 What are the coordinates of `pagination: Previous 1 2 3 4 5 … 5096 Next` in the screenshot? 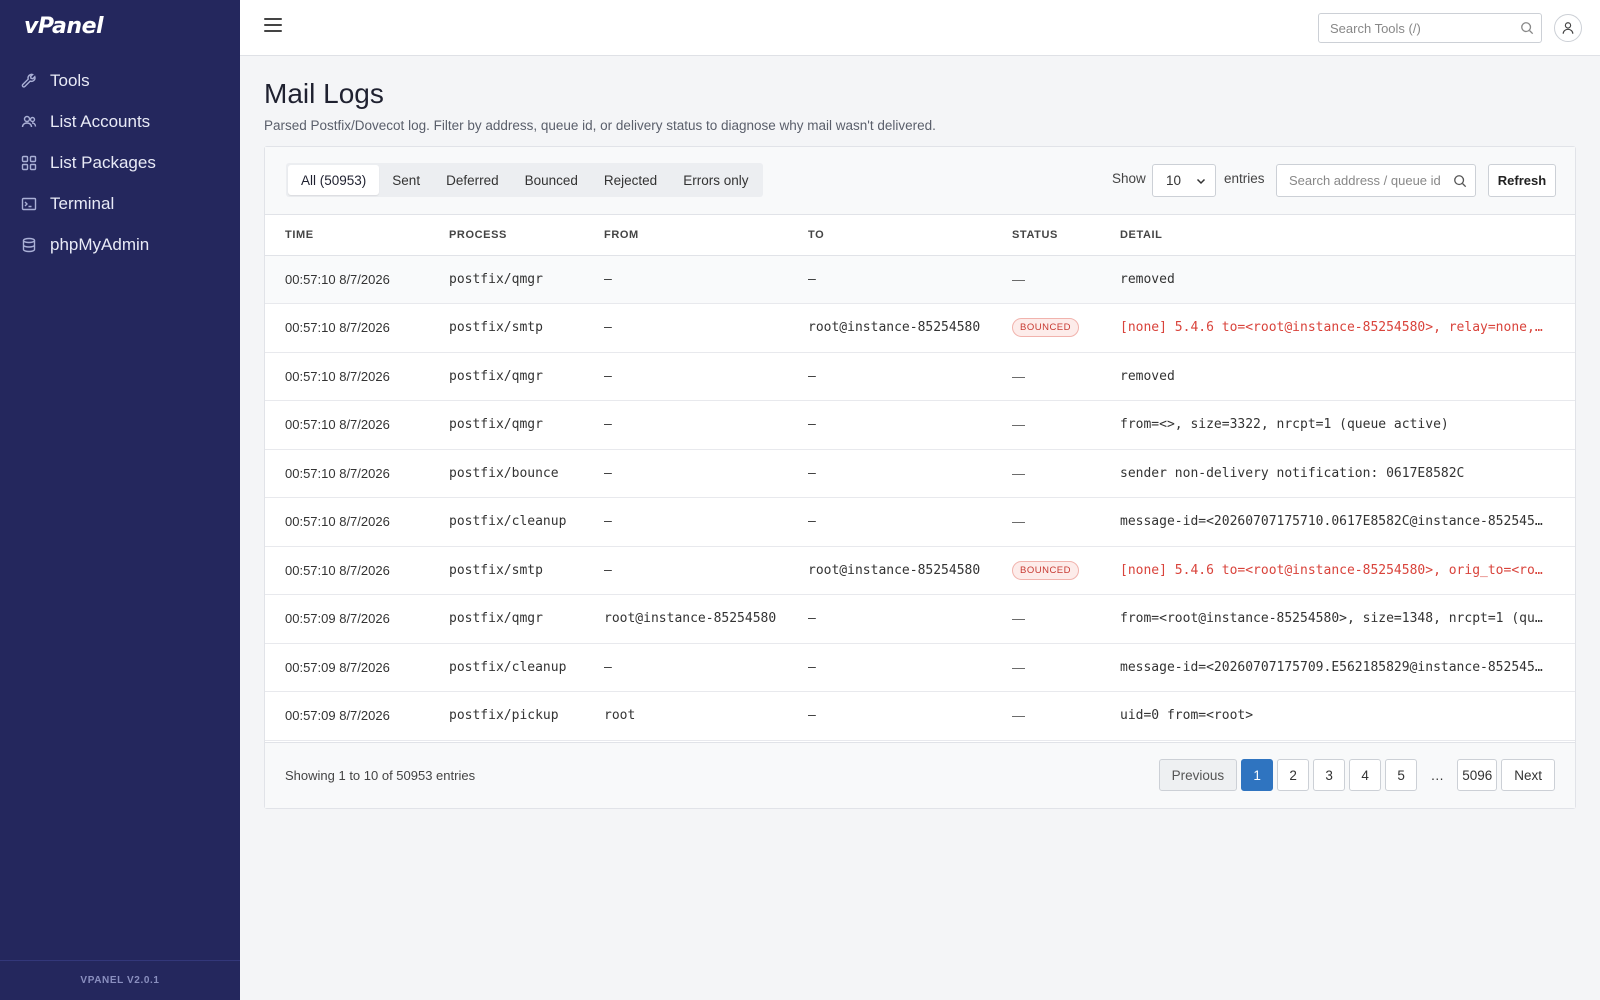 It's located at (1355, 775).